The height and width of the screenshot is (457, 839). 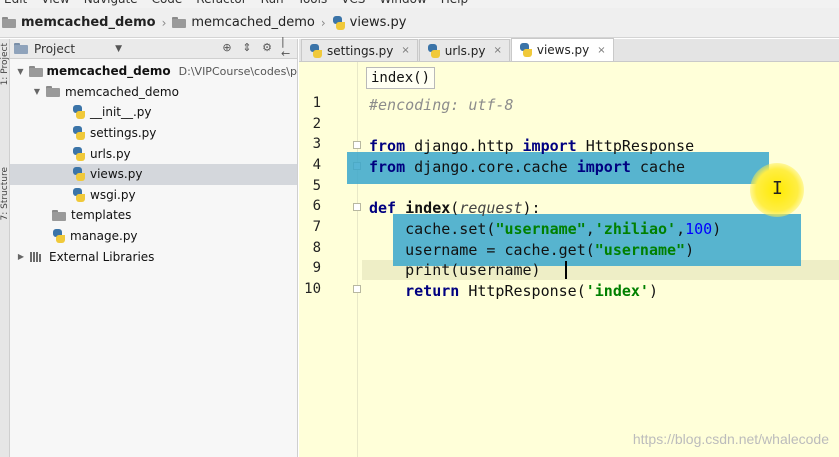 What do you see at coordinates (221, 3) in the screenshot?
I see `menu-item: Refactor` at bounding box center [221, 3].